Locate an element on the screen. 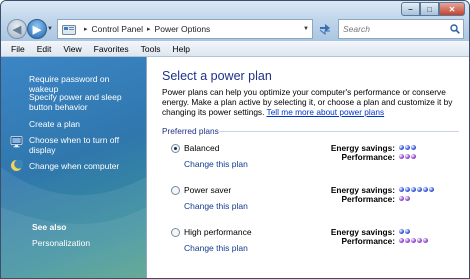  plan-name: Balanced is located at coordinates (201, 148).